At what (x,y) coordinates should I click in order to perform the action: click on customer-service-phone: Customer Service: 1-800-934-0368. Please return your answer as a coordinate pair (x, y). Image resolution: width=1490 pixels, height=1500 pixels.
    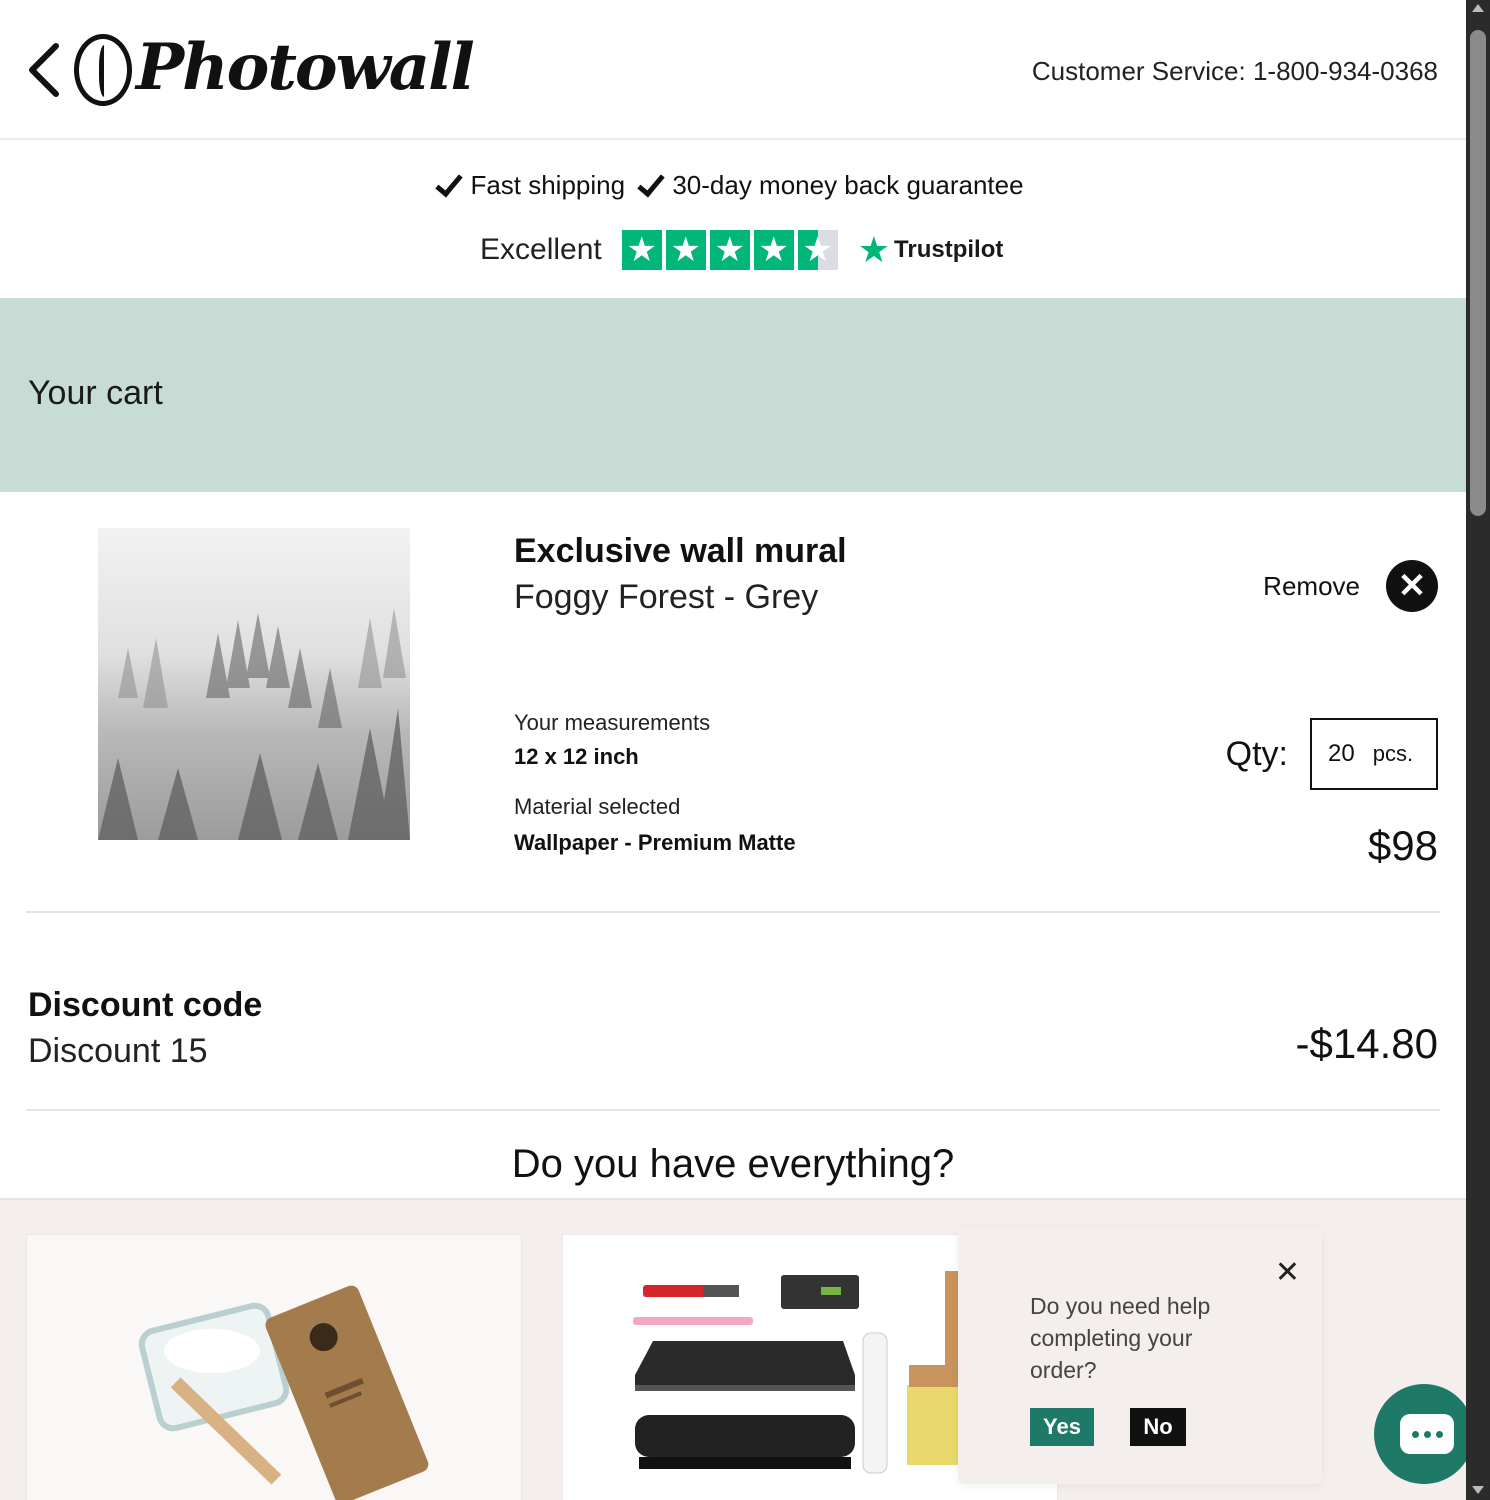
    Looking at the image, I should click on (1235, 71).